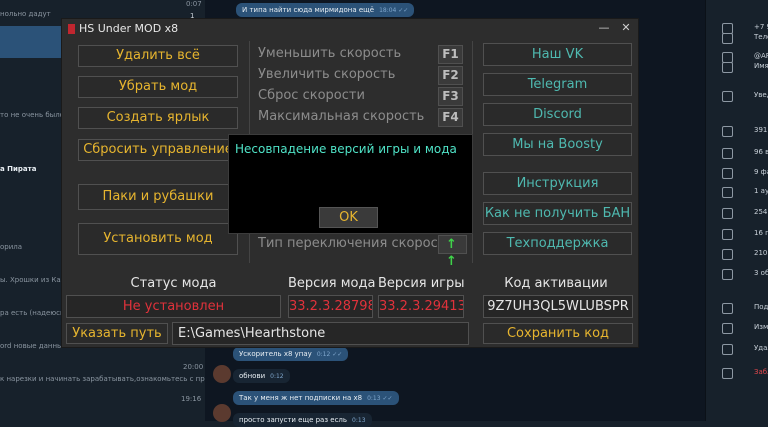 The image size is (768, 427). I want to click on speed-switch-toggle: ↑ ↑, so click(452, 252).